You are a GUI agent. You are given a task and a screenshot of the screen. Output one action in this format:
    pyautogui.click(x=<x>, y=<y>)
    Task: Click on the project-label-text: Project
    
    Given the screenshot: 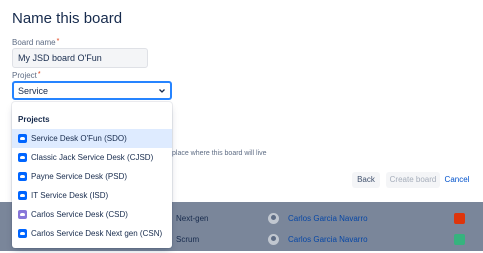 What is the action you would take?
    pyautogui.click(x=24, y=75)
    